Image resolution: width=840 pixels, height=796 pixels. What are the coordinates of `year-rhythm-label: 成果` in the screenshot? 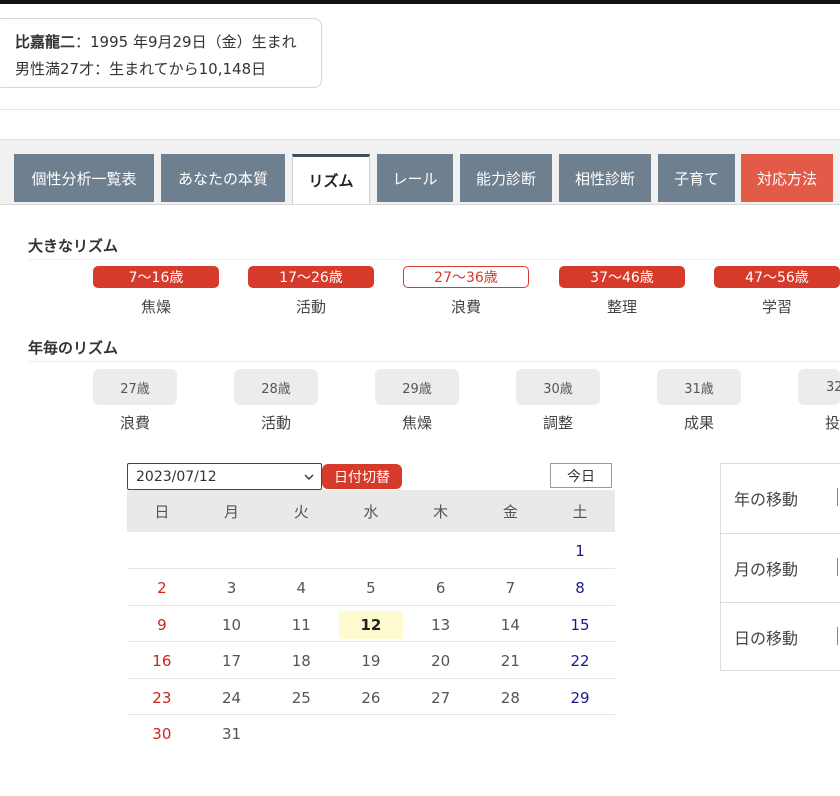 It's located at (698, 423).